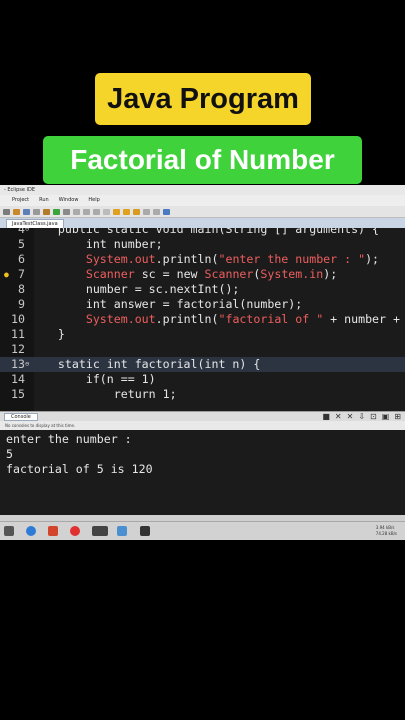 The width and height of the screenshot is (405, 720). What do you see at coordinates (86, 211) in the screenshot?
I see `comment-icon` at bounding box center [86, 211].